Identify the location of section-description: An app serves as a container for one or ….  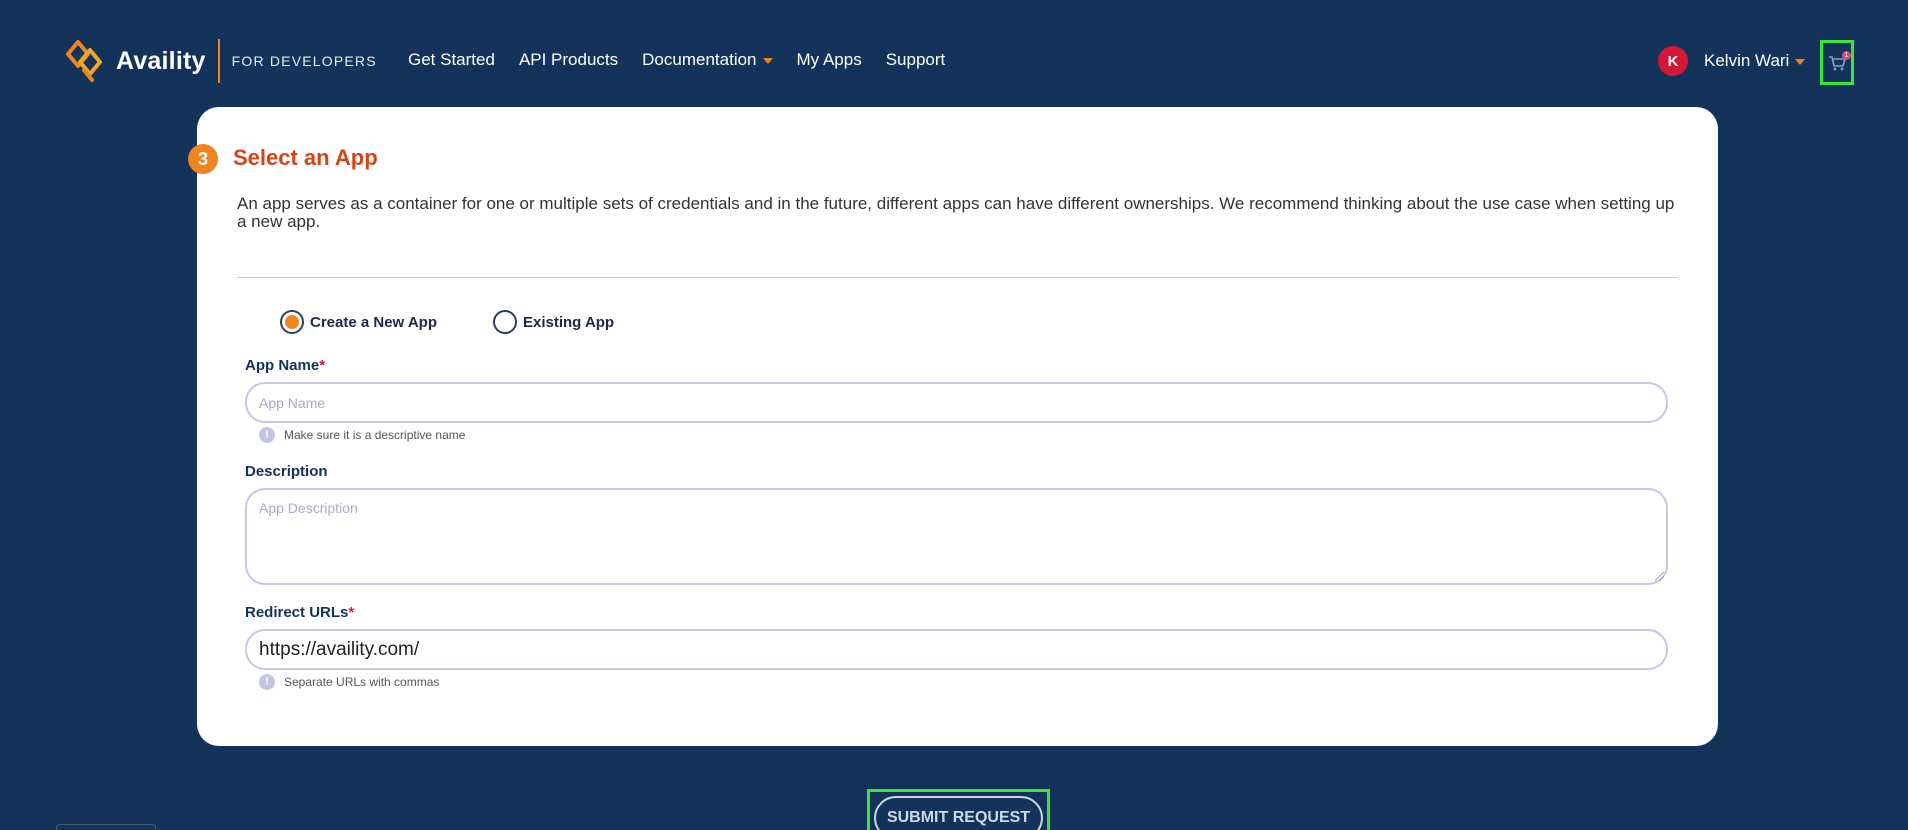
(956, 212).